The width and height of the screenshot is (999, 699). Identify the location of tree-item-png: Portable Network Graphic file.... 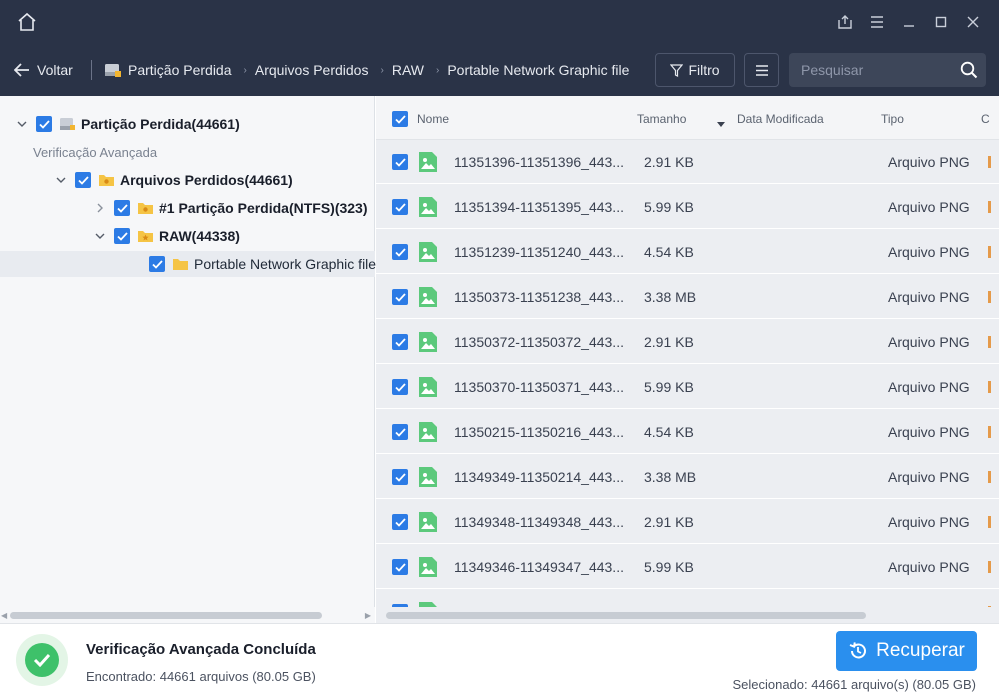
(194, 264).